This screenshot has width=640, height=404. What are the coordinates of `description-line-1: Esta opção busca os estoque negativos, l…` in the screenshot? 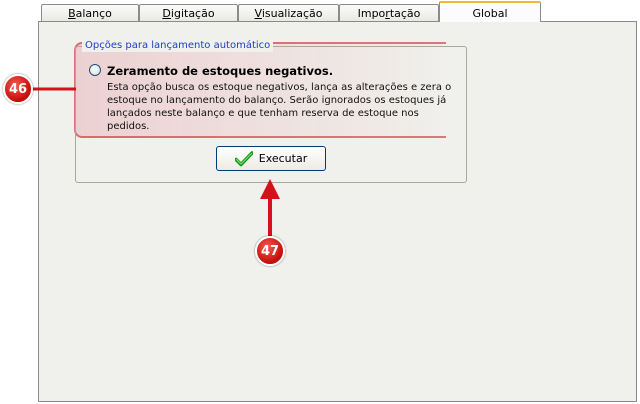 It's located at (279, 87).